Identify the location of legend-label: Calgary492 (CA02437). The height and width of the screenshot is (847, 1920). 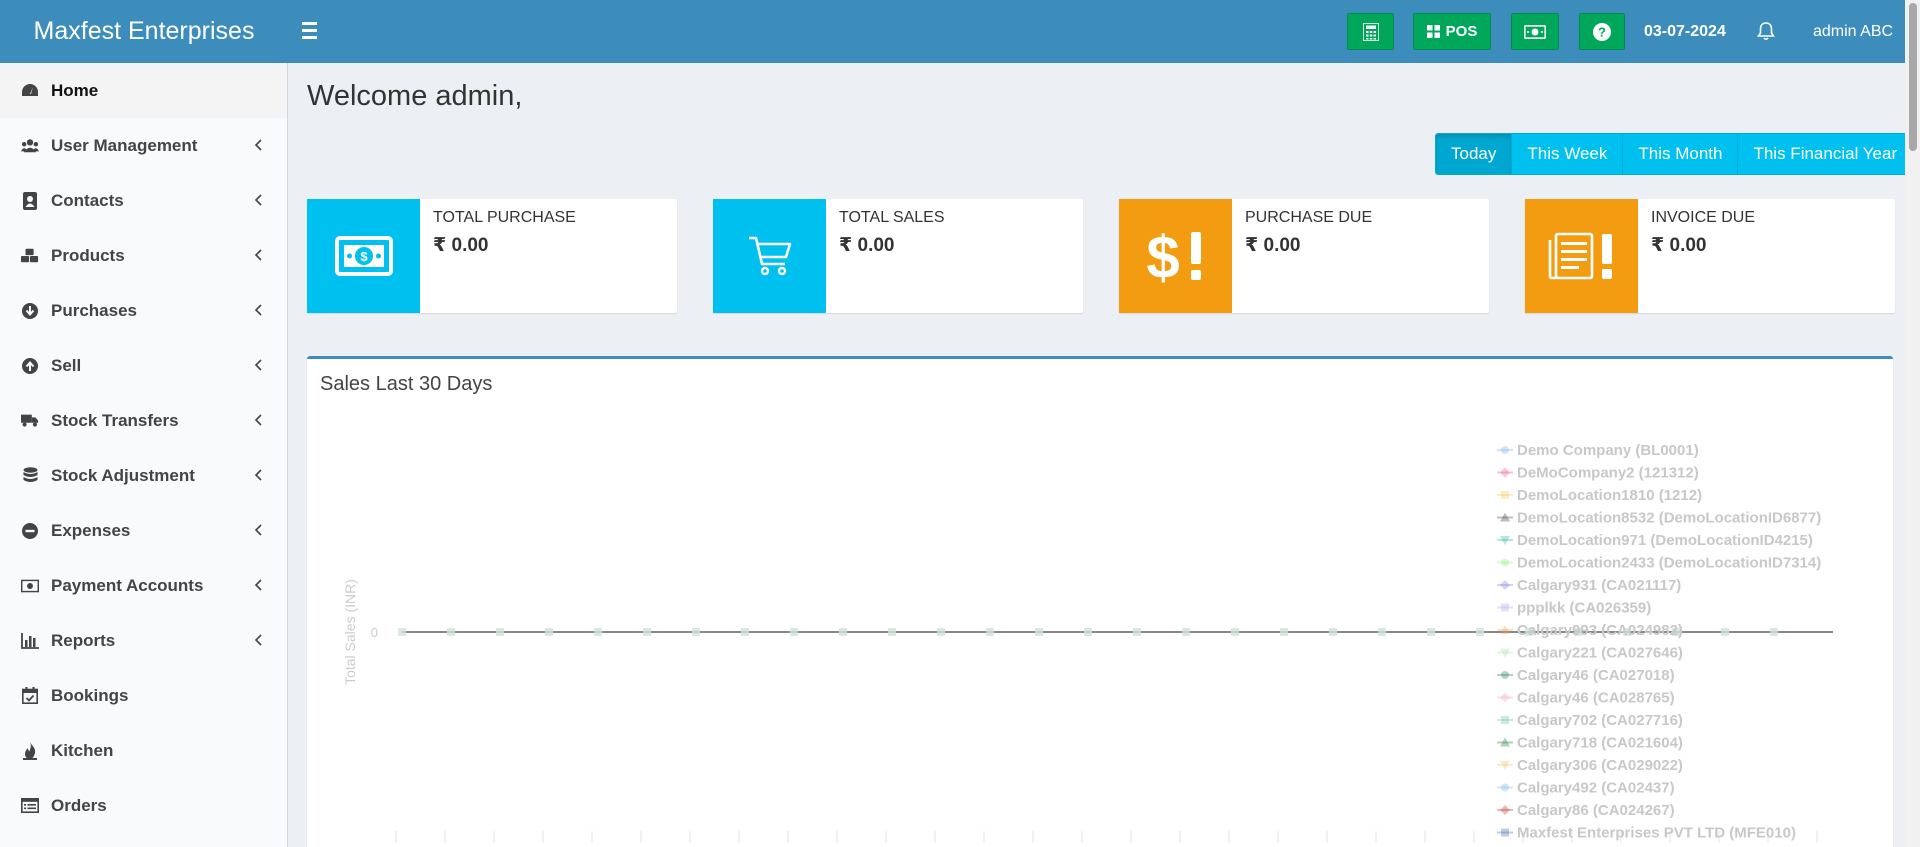
(1596, 788).